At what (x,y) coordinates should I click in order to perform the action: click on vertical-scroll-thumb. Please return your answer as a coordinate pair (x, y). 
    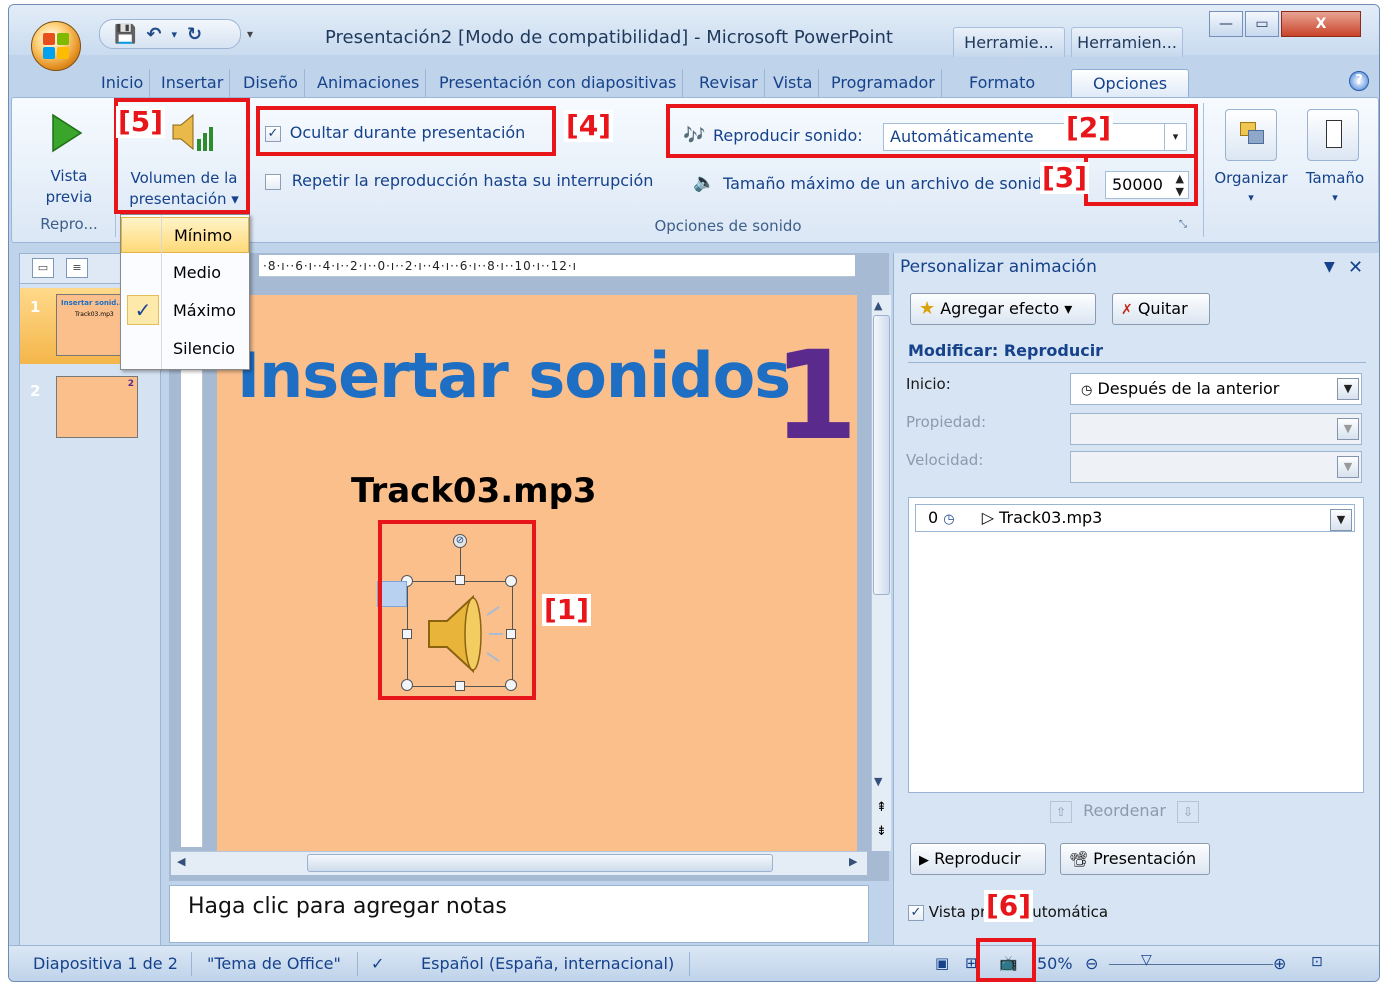
    Looking at the image, I should click on (881, 455).